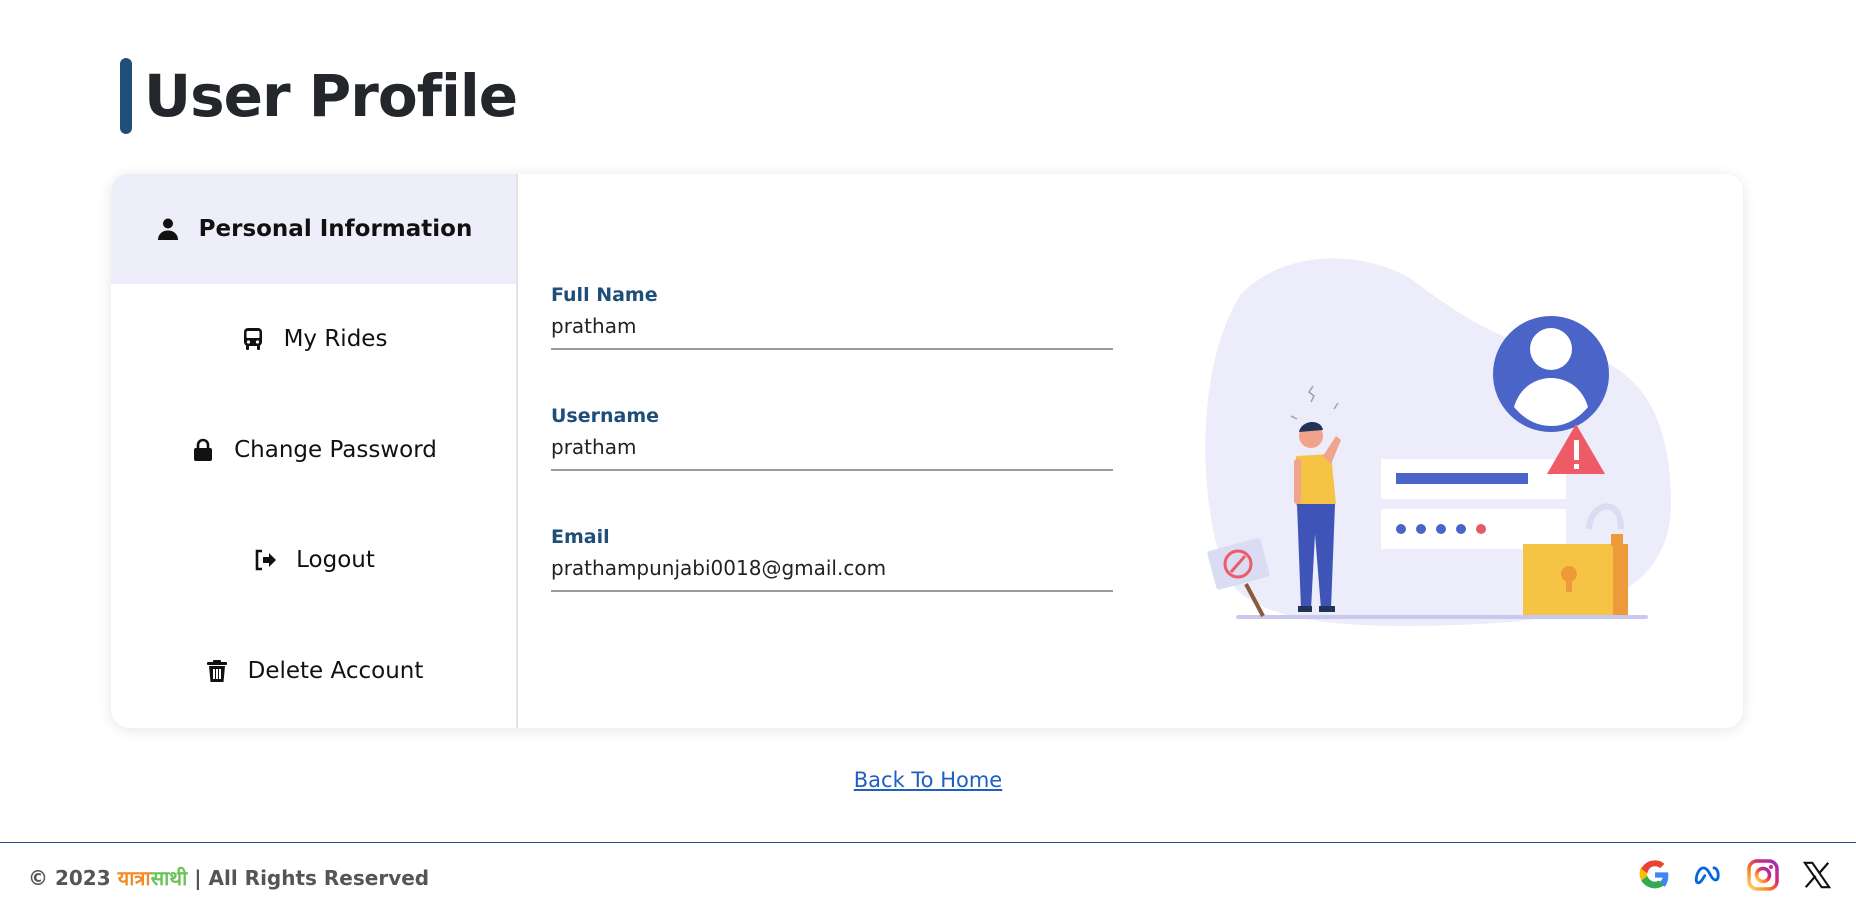 The image size is (1856, 912). What do you see at coordinates (169, 878) in the screenshot?
I see `brand-name-part2: साथी` at bounding box center [169, 878].